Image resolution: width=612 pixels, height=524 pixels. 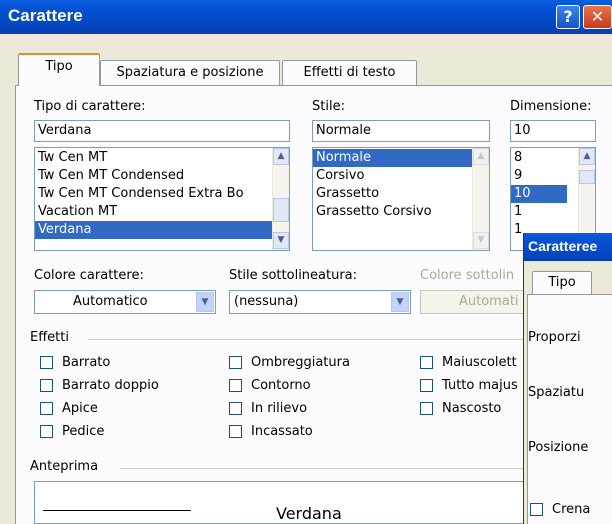 I want to click on list-item: 9, so click(x=539, y=176).